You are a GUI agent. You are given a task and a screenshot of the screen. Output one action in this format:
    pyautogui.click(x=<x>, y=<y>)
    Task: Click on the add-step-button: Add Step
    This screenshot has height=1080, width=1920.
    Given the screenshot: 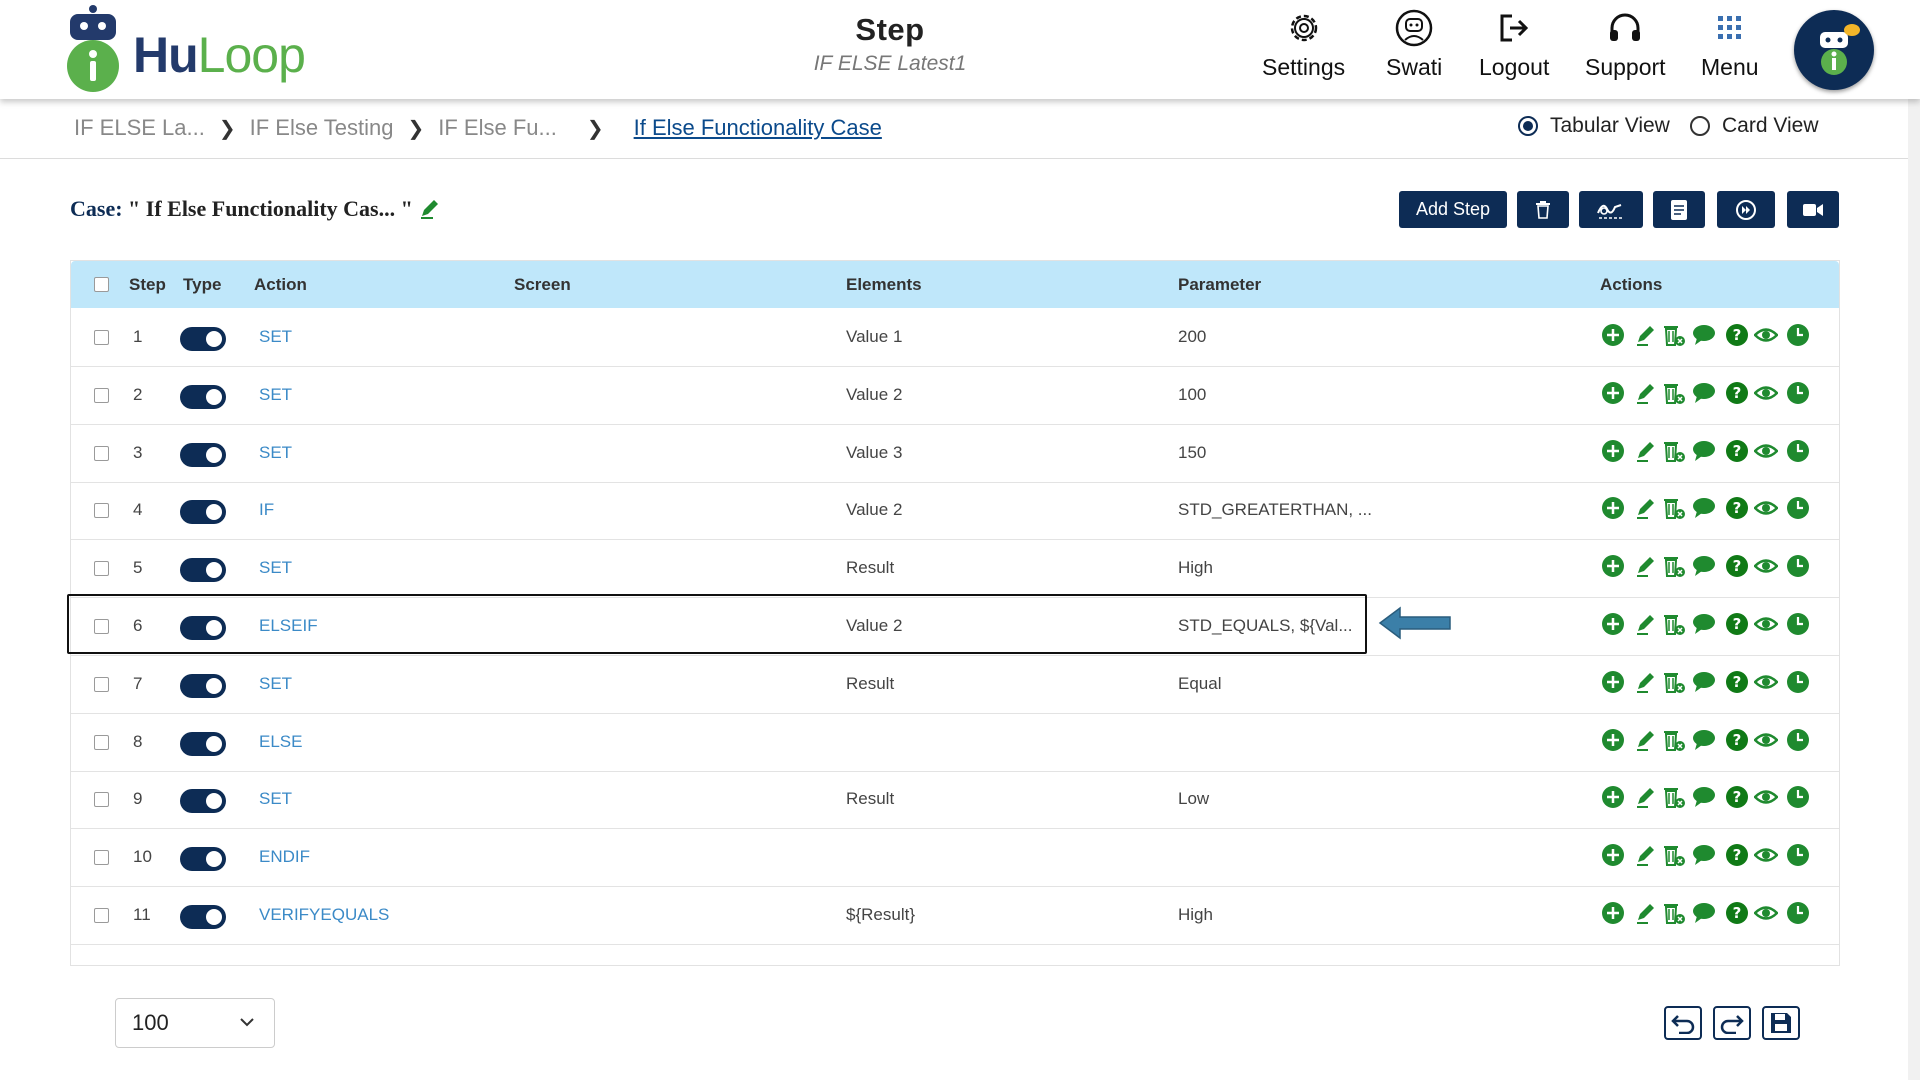 What is the action you would take?
    pyautogui.click(x=1453, y=209)
    